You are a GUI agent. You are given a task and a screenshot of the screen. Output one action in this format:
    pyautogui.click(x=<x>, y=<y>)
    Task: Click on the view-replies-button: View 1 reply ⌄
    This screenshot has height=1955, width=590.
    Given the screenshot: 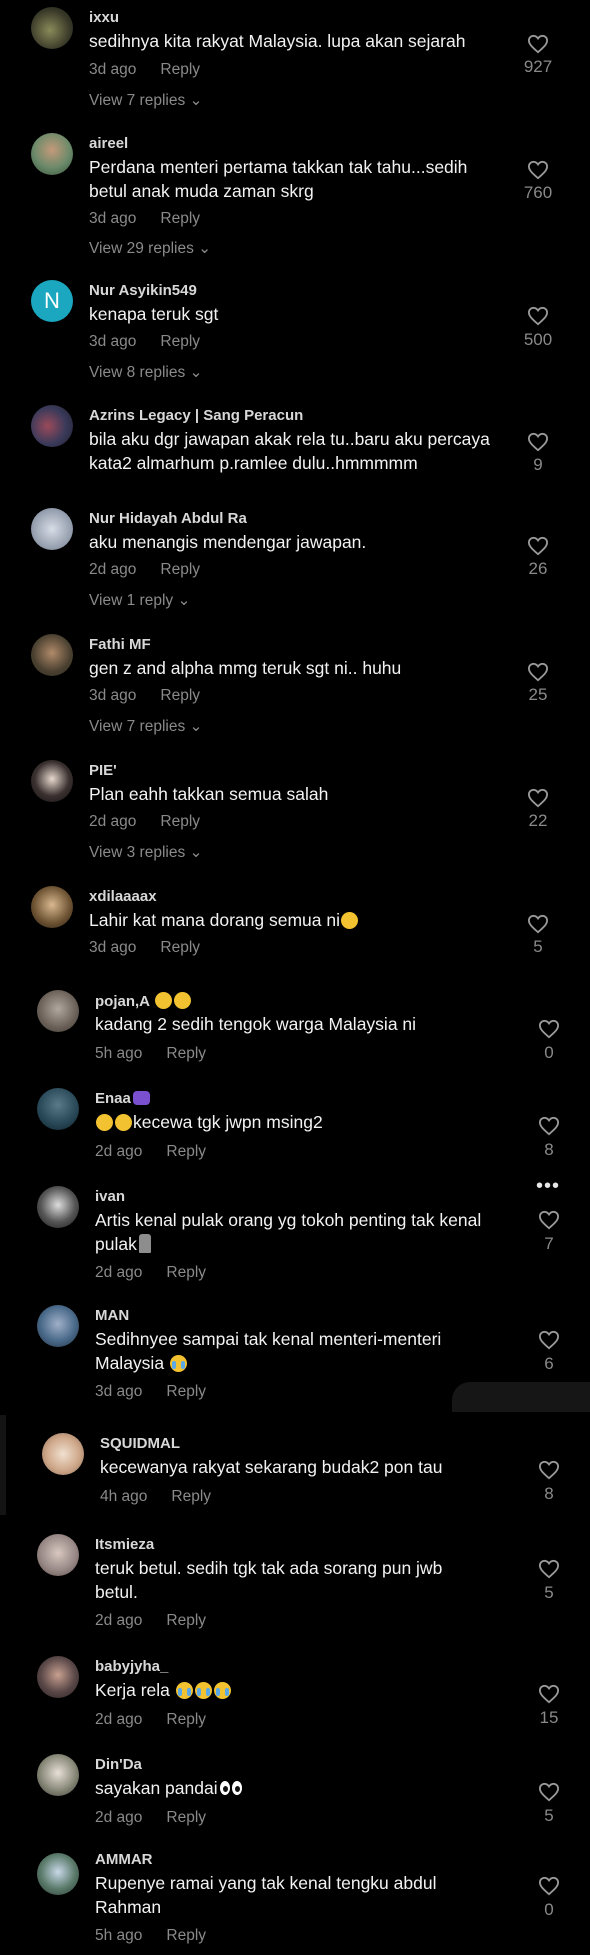 What is the action you would take?
    pyautogui.click(x=139, y=600)
    